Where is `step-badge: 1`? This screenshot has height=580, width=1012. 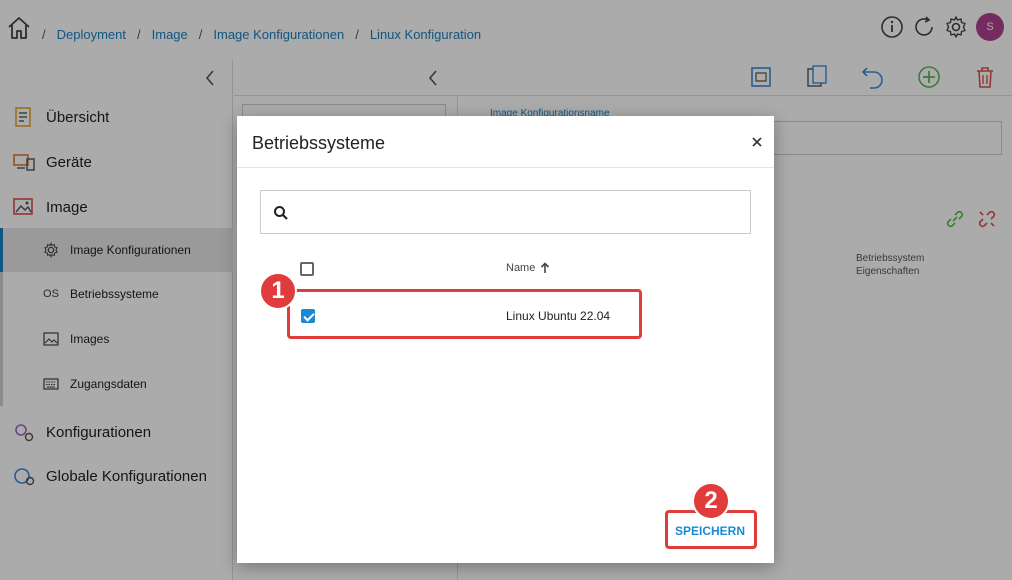
step-badge: 1 is located at coordinates (278, 291).